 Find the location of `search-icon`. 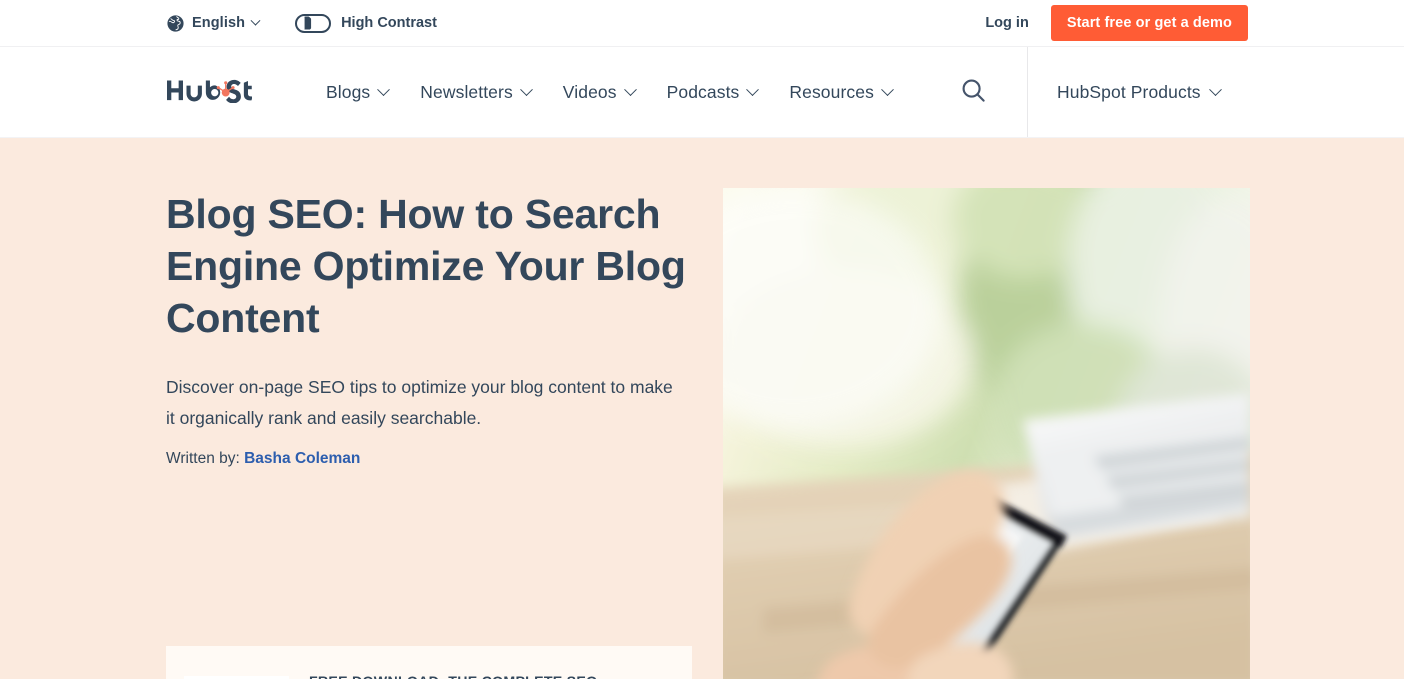

search-icon is located at coordinates (973, 92).